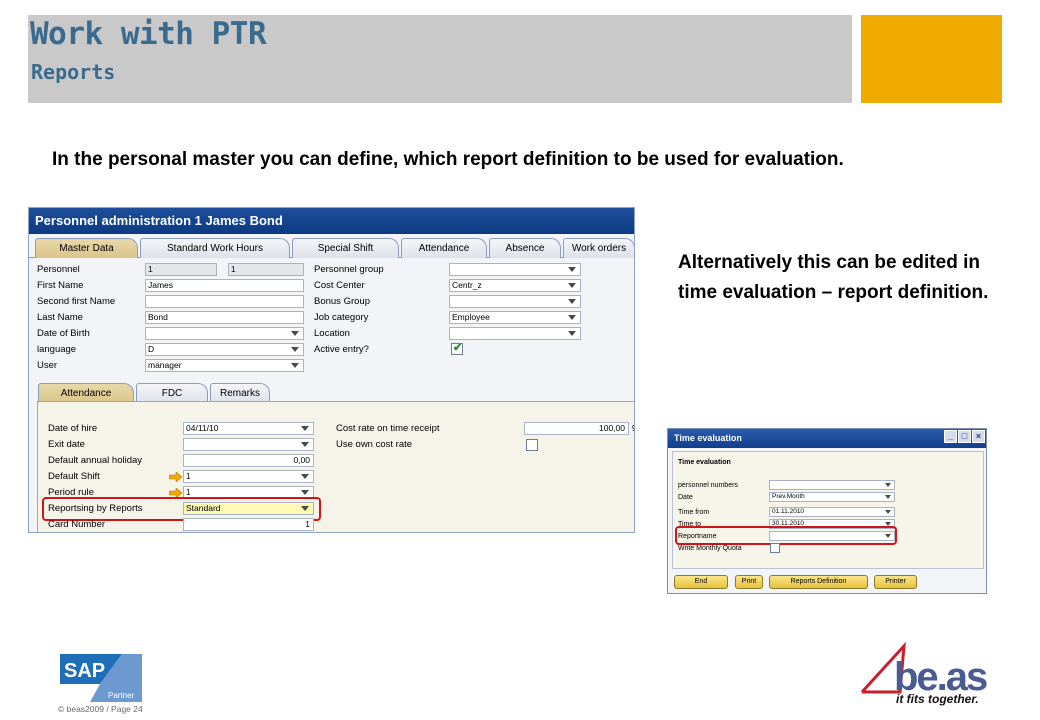 The width and height of the screenshot is (1040, 720). What do you see at coordinates (77, 524) in the screenshot?
I see `card-number-label: Card Number` at bounding box center [77, 524].